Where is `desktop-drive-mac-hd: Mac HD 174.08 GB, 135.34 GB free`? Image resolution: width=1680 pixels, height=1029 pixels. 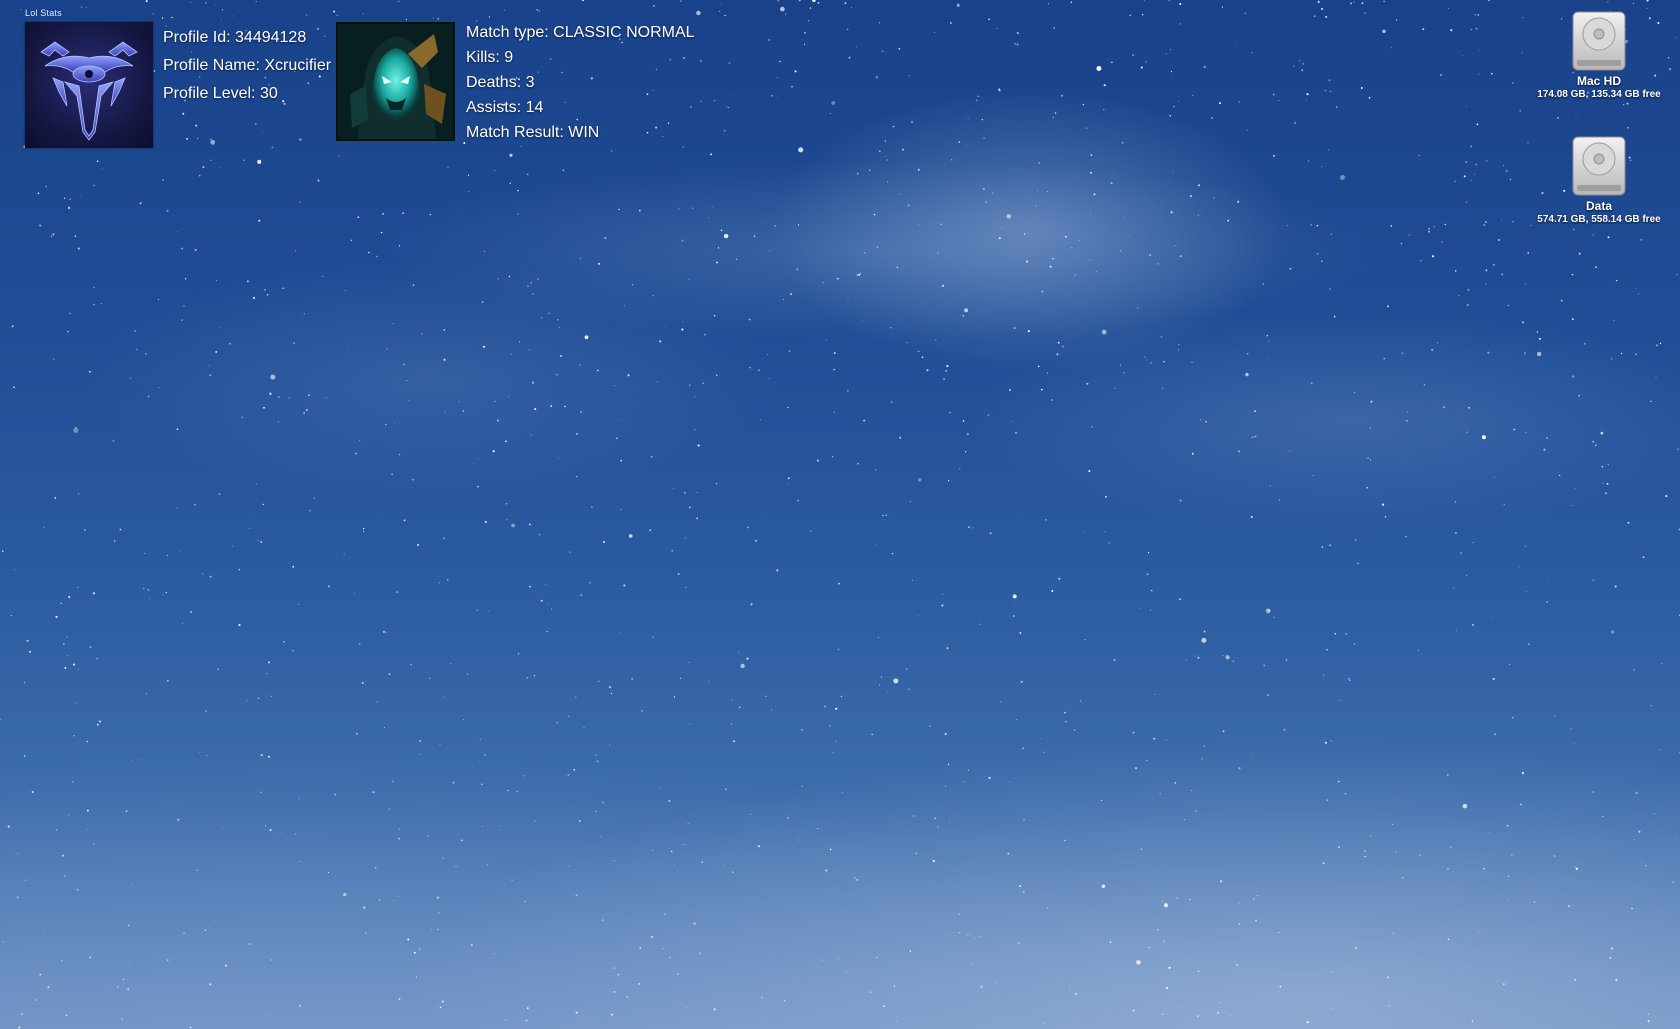 desktop-drive-mac-hd: Mac HD 174.08 GB, 135.34 GB free is located at coordinates (1599, 55).